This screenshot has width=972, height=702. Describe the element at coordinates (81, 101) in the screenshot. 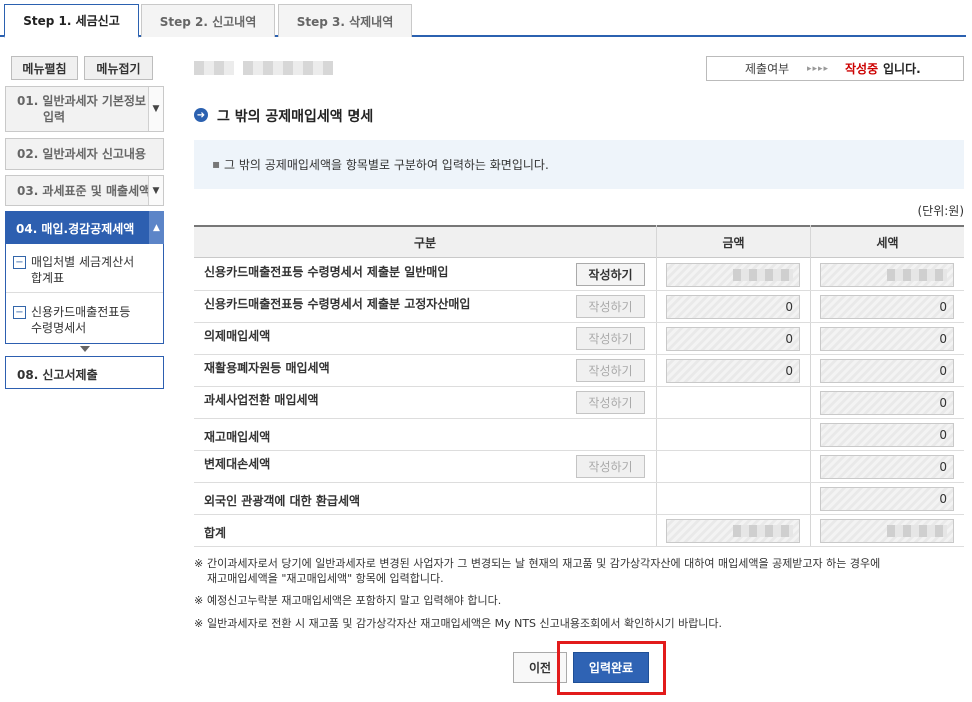

I see `sidebar-item-label: 01. 일반과세자 기본정보` at that location.